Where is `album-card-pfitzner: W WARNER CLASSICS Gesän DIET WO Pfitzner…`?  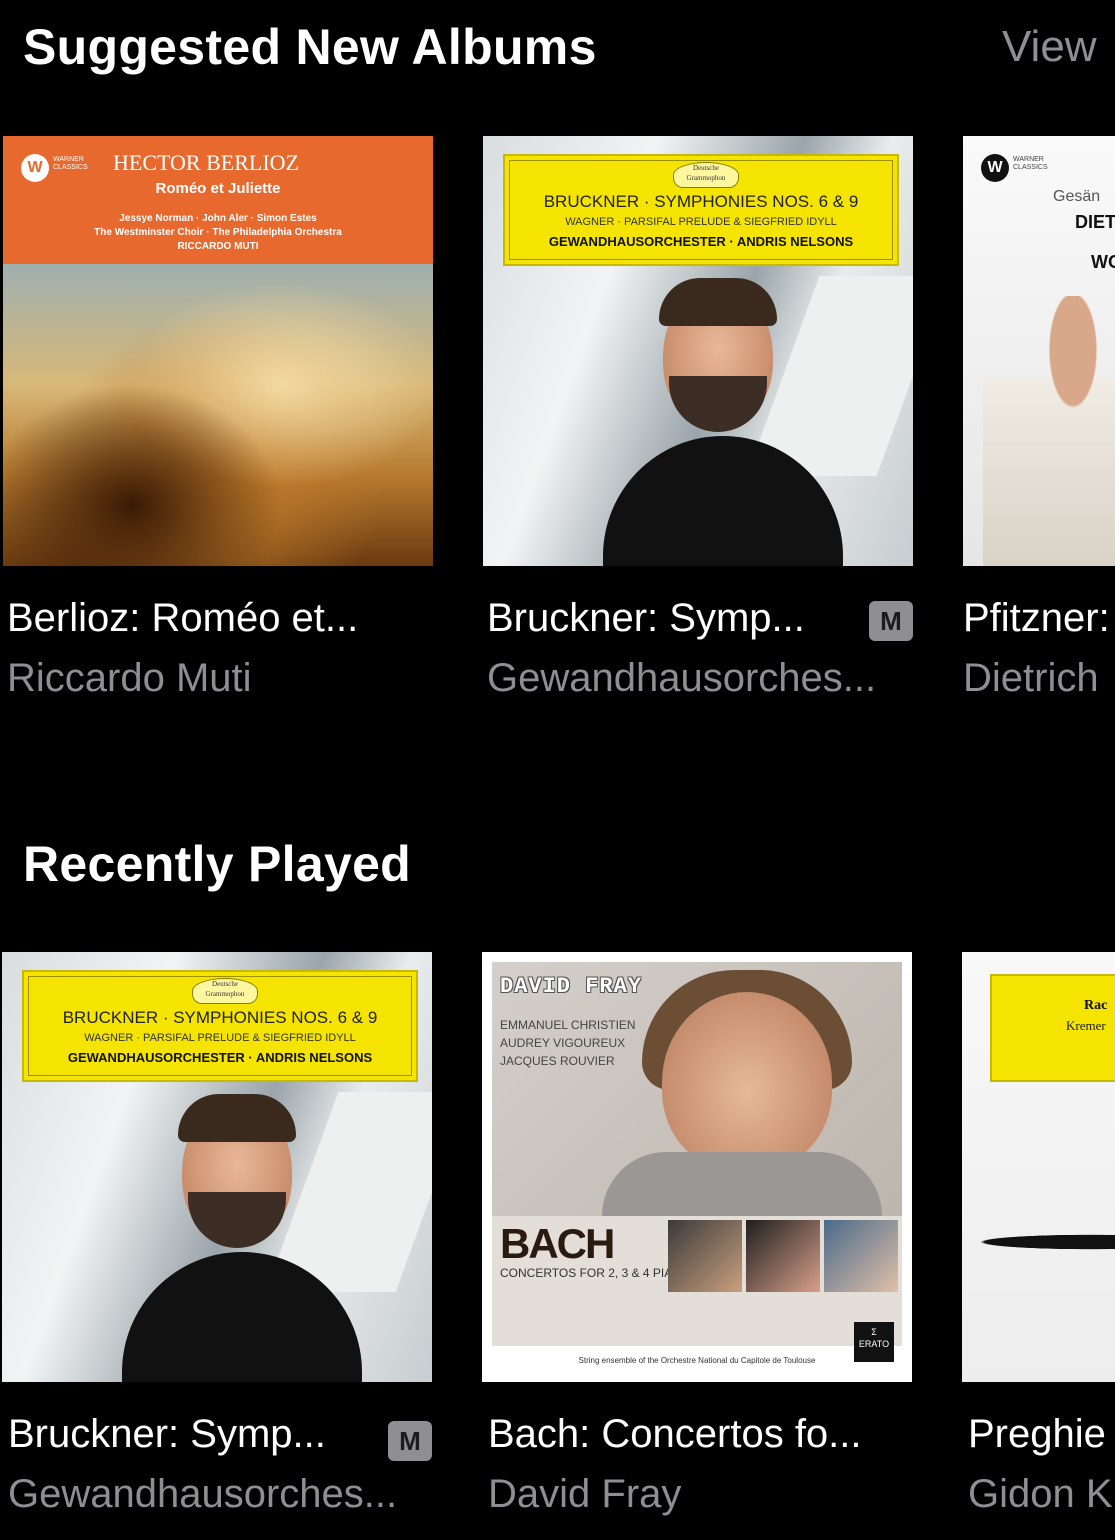
album-card-pfitzner: W WARNER CLASSICS Gesän DIET WO Pfitzner… is located at coordinates (1039, 426).